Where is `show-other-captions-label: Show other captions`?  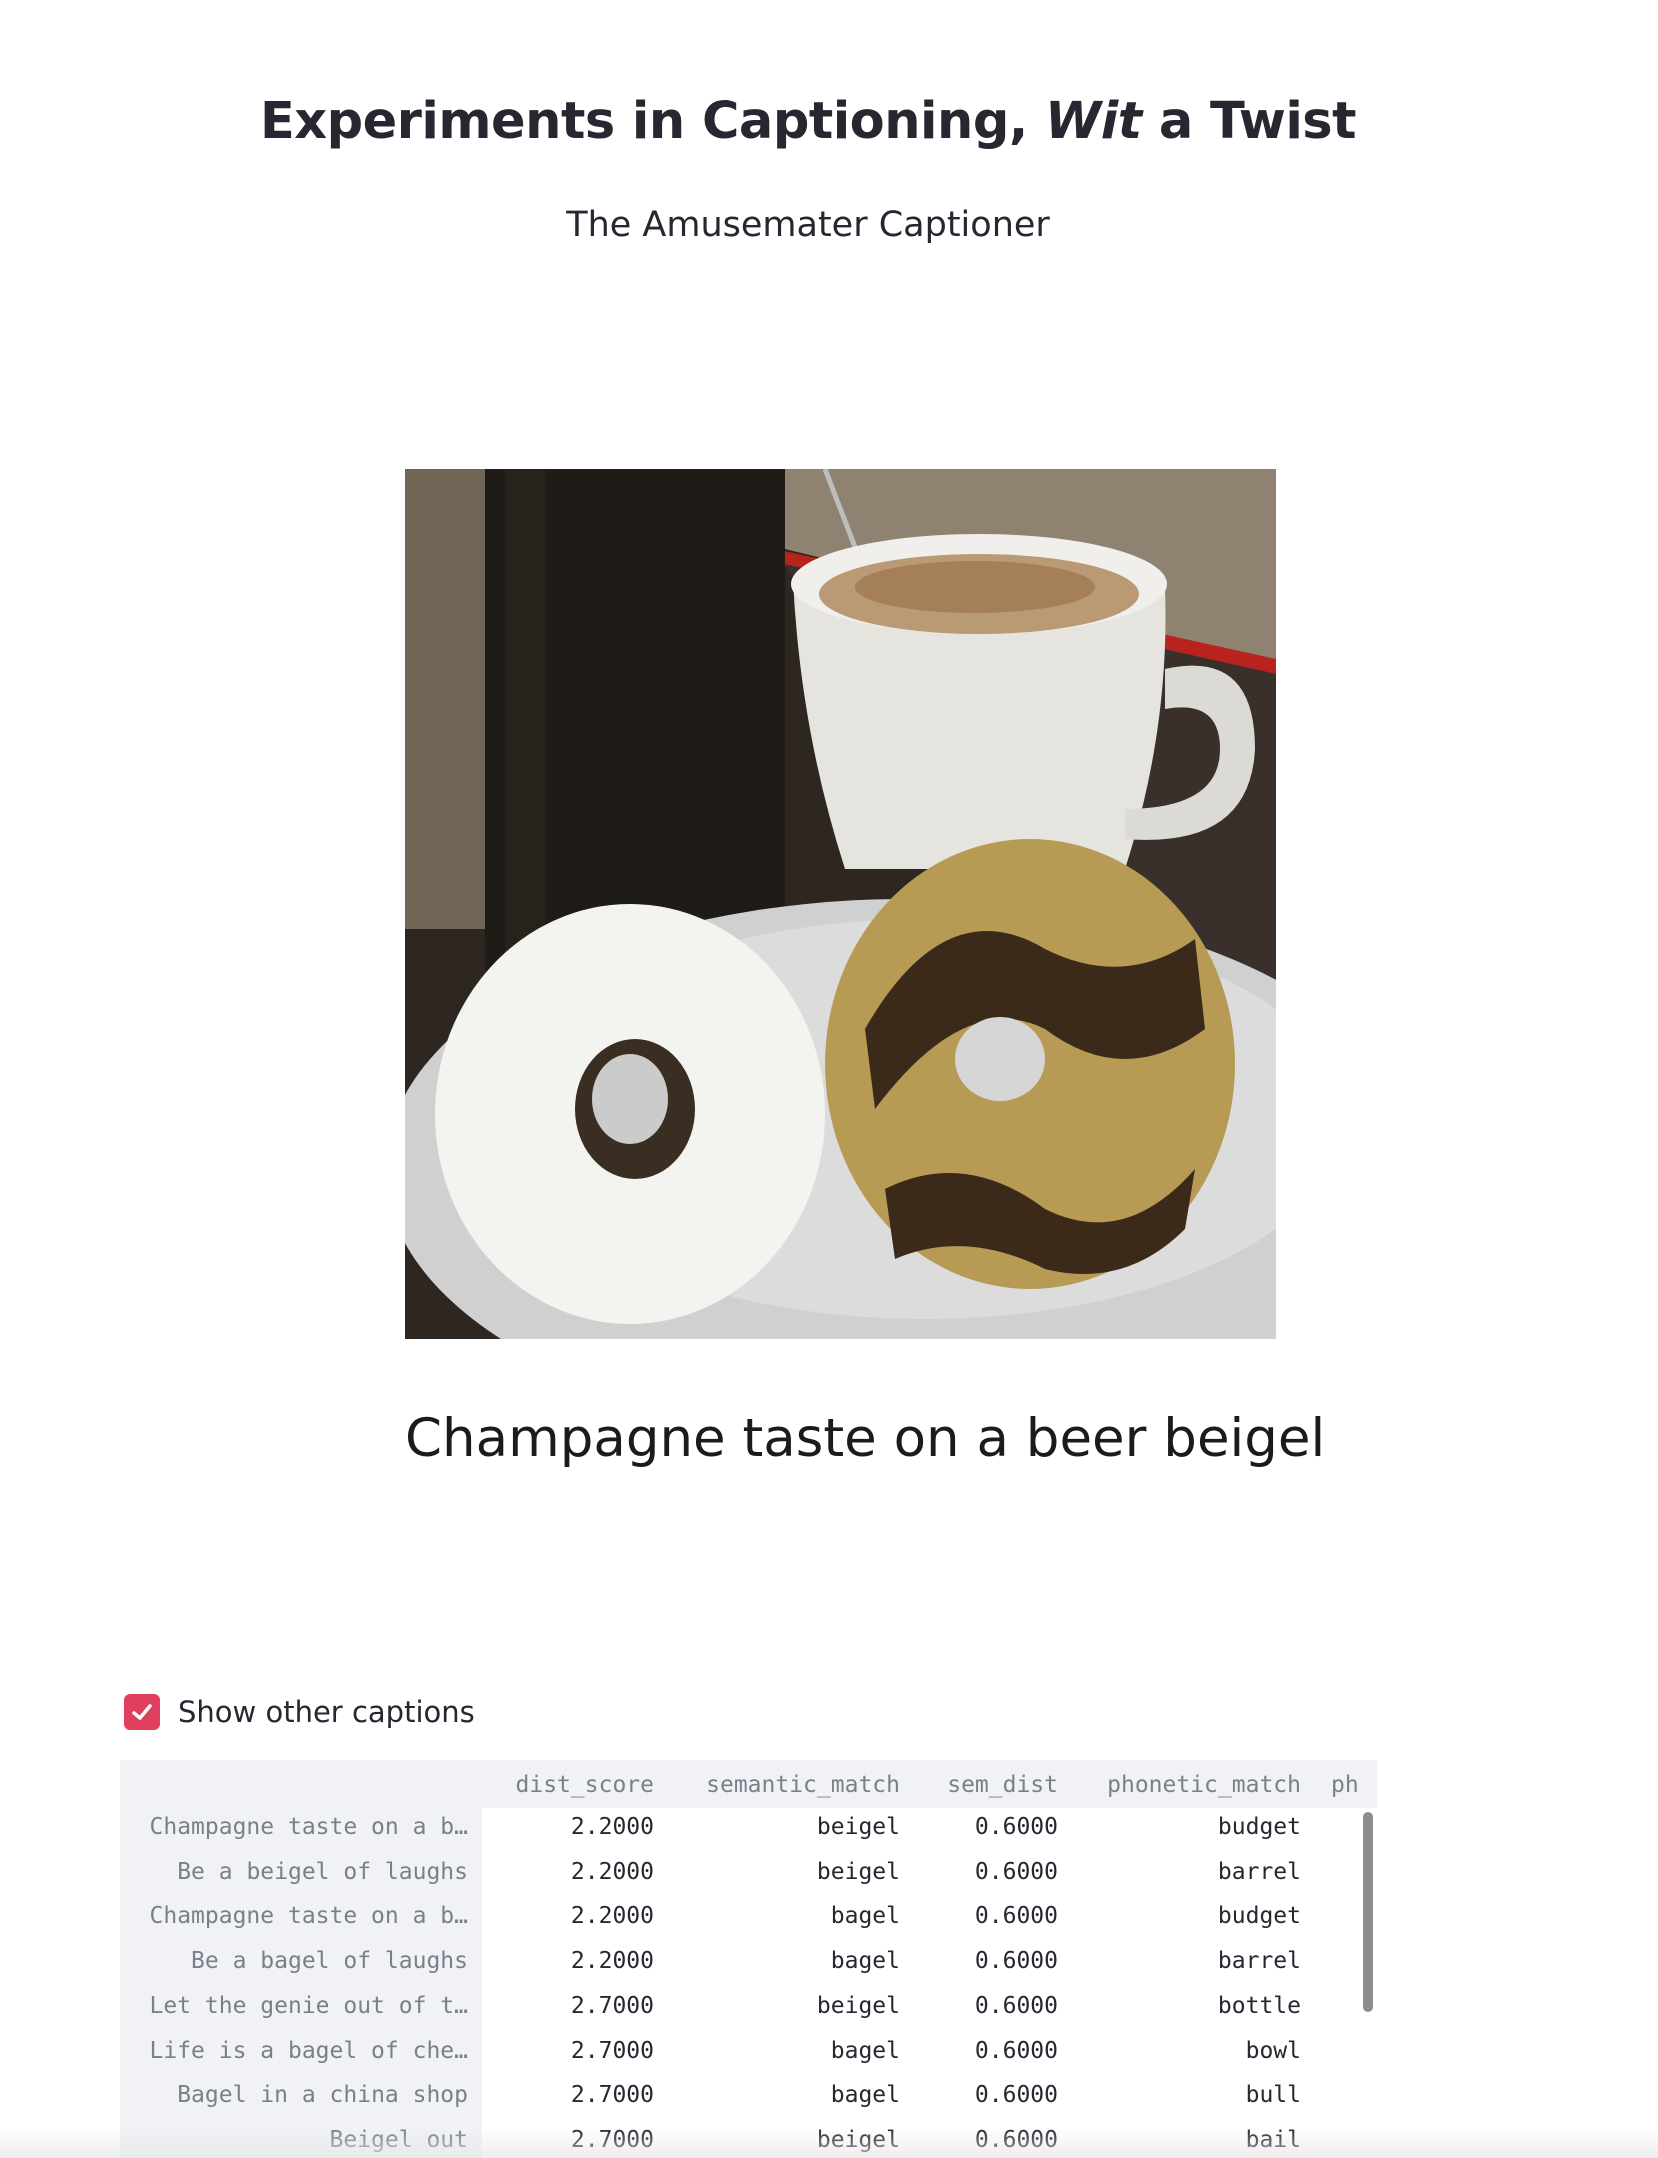 show-other-captions-label: Show other captions is located at coordinates (326, 1712).